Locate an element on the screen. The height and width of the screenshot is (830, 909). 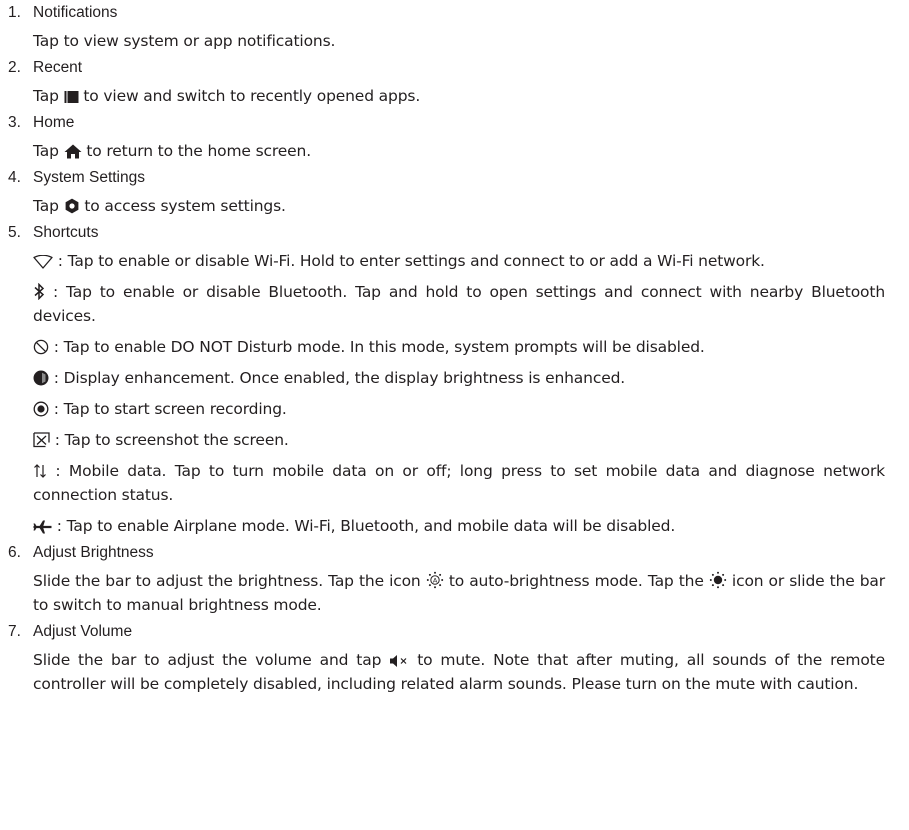
display-enhancement-icon is located at coordinates (41, 378).